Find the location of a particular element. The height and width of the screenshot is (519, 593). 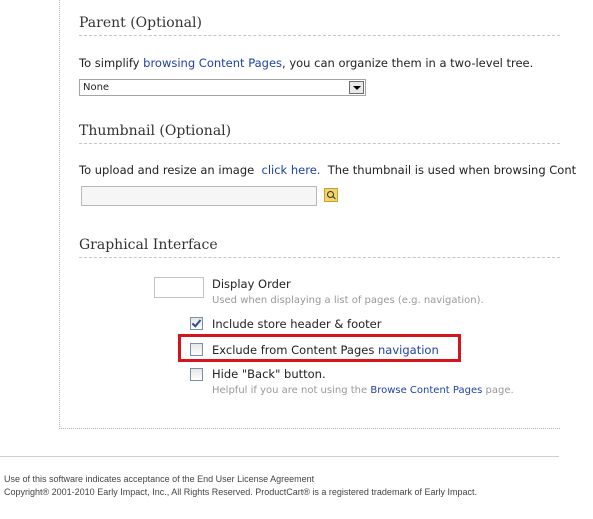

highlight-box is located at coordinates (319, 348).